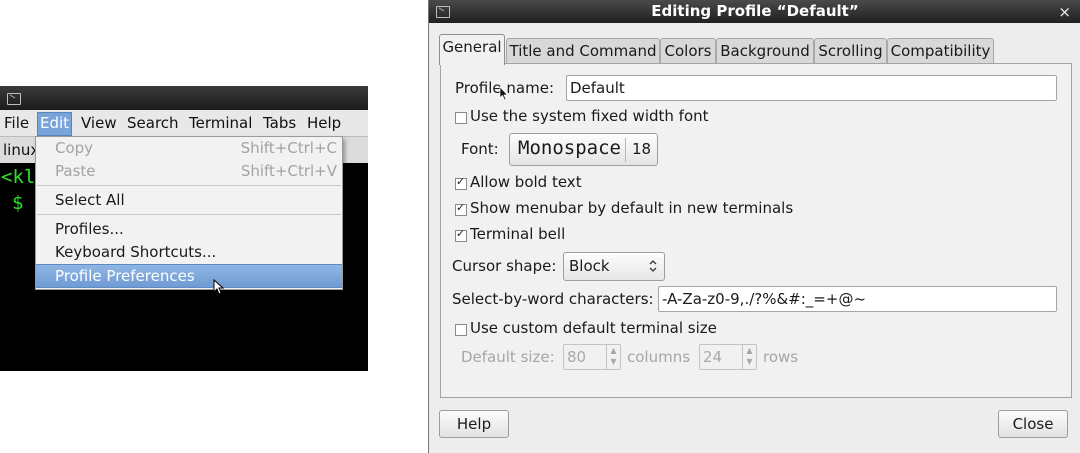 The image size is (1080, 453). Describe the element at coordinates (279, 123) in the screenshot. I see `menu-tabs: Tabs` at that location.